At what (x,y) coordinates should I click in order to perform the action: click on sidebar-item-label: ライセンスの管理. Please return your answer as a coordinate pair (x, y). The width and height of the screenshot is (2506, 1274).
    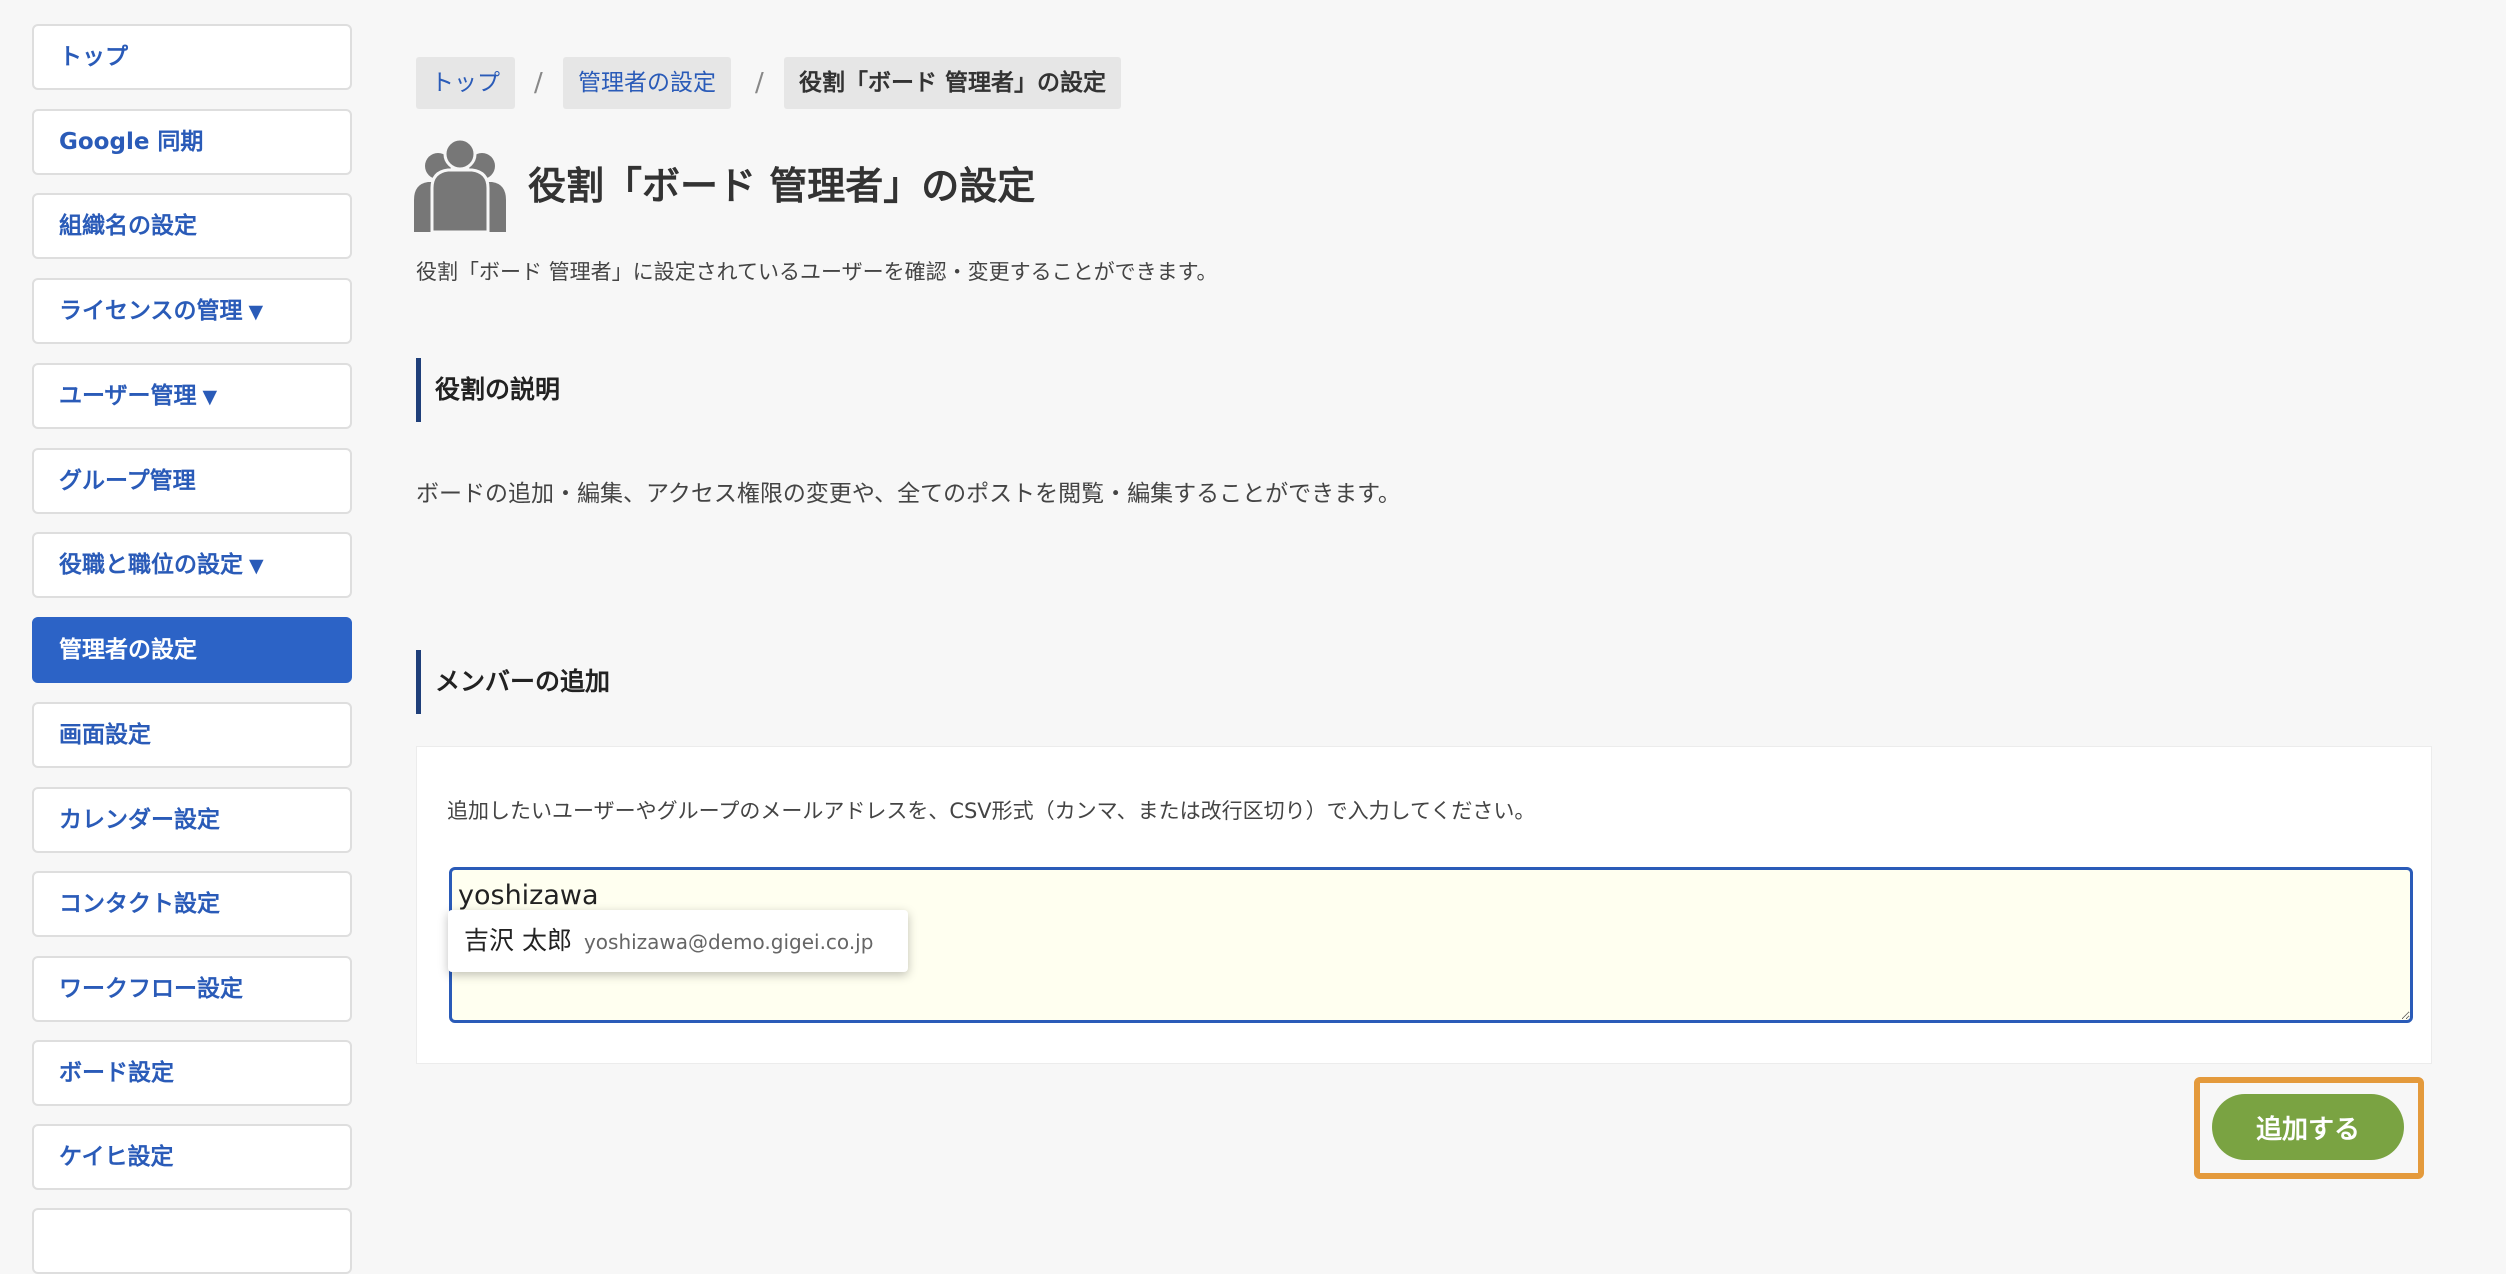
    Looking at the image, I should click on (151, 311).